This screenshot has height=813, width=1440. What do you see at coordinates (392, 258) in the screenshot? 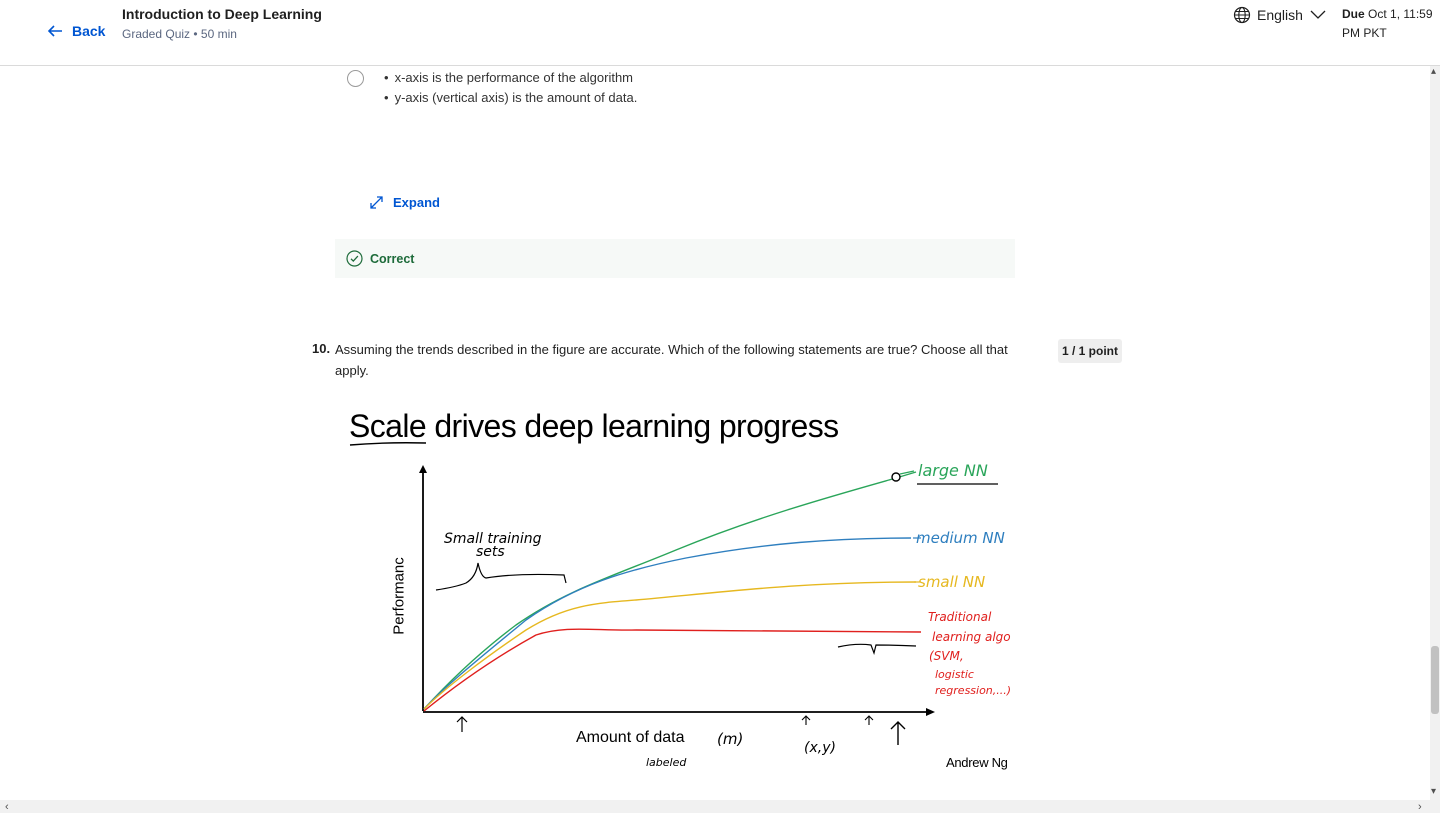
I see `correct-label: Correct` at bounding box center [392, 258].